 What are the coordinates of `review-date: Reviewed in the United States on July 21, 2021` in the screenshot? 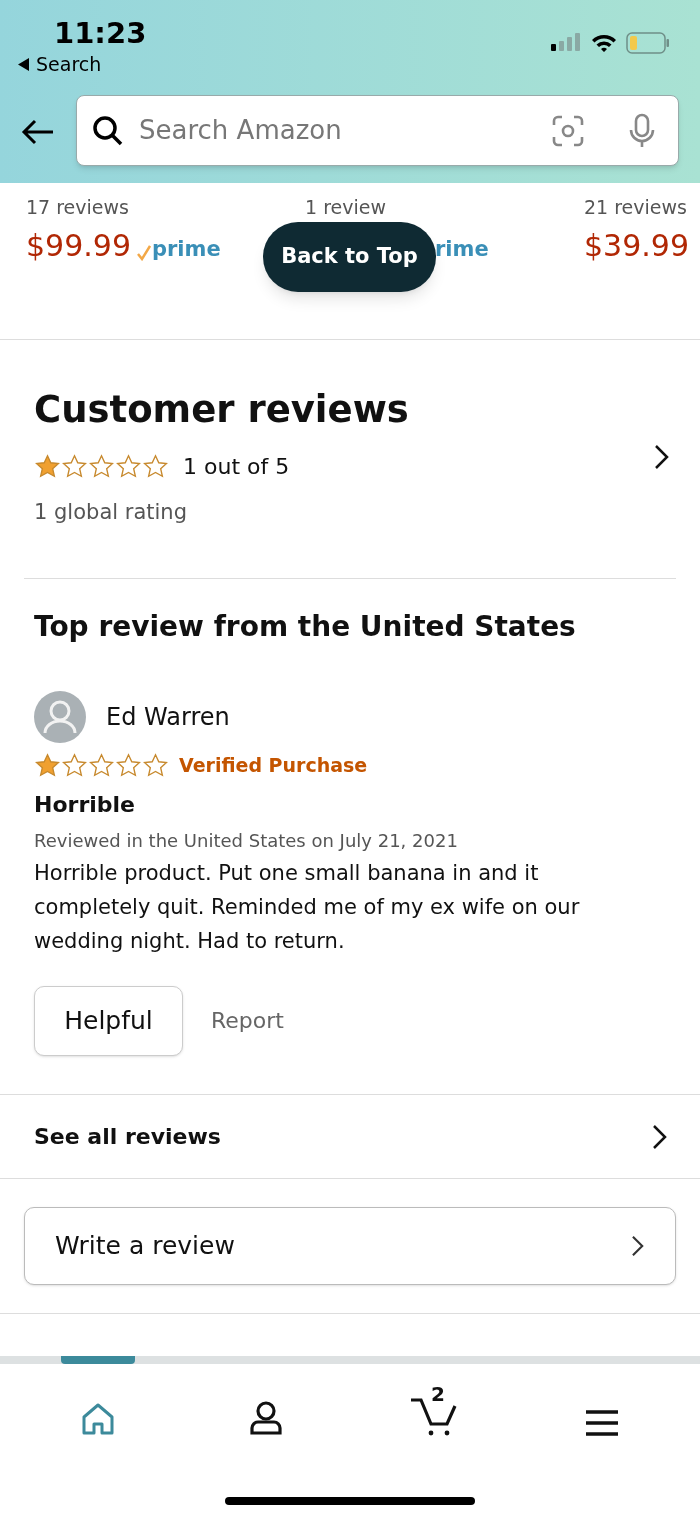 It's located at (246, 840).